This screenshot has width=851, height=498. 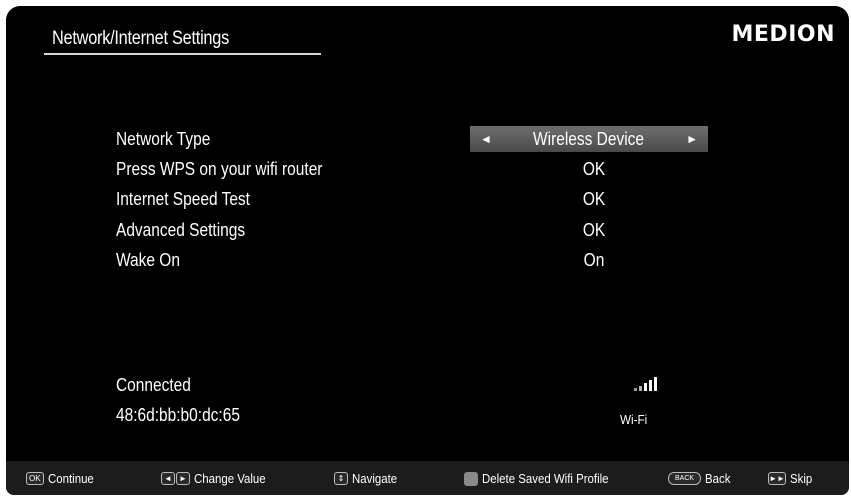 What do you see at coordinates (777, 479) in the screenshot?
I see `fast-forward-key-icon: ►►` at bounding box center [777, 479].